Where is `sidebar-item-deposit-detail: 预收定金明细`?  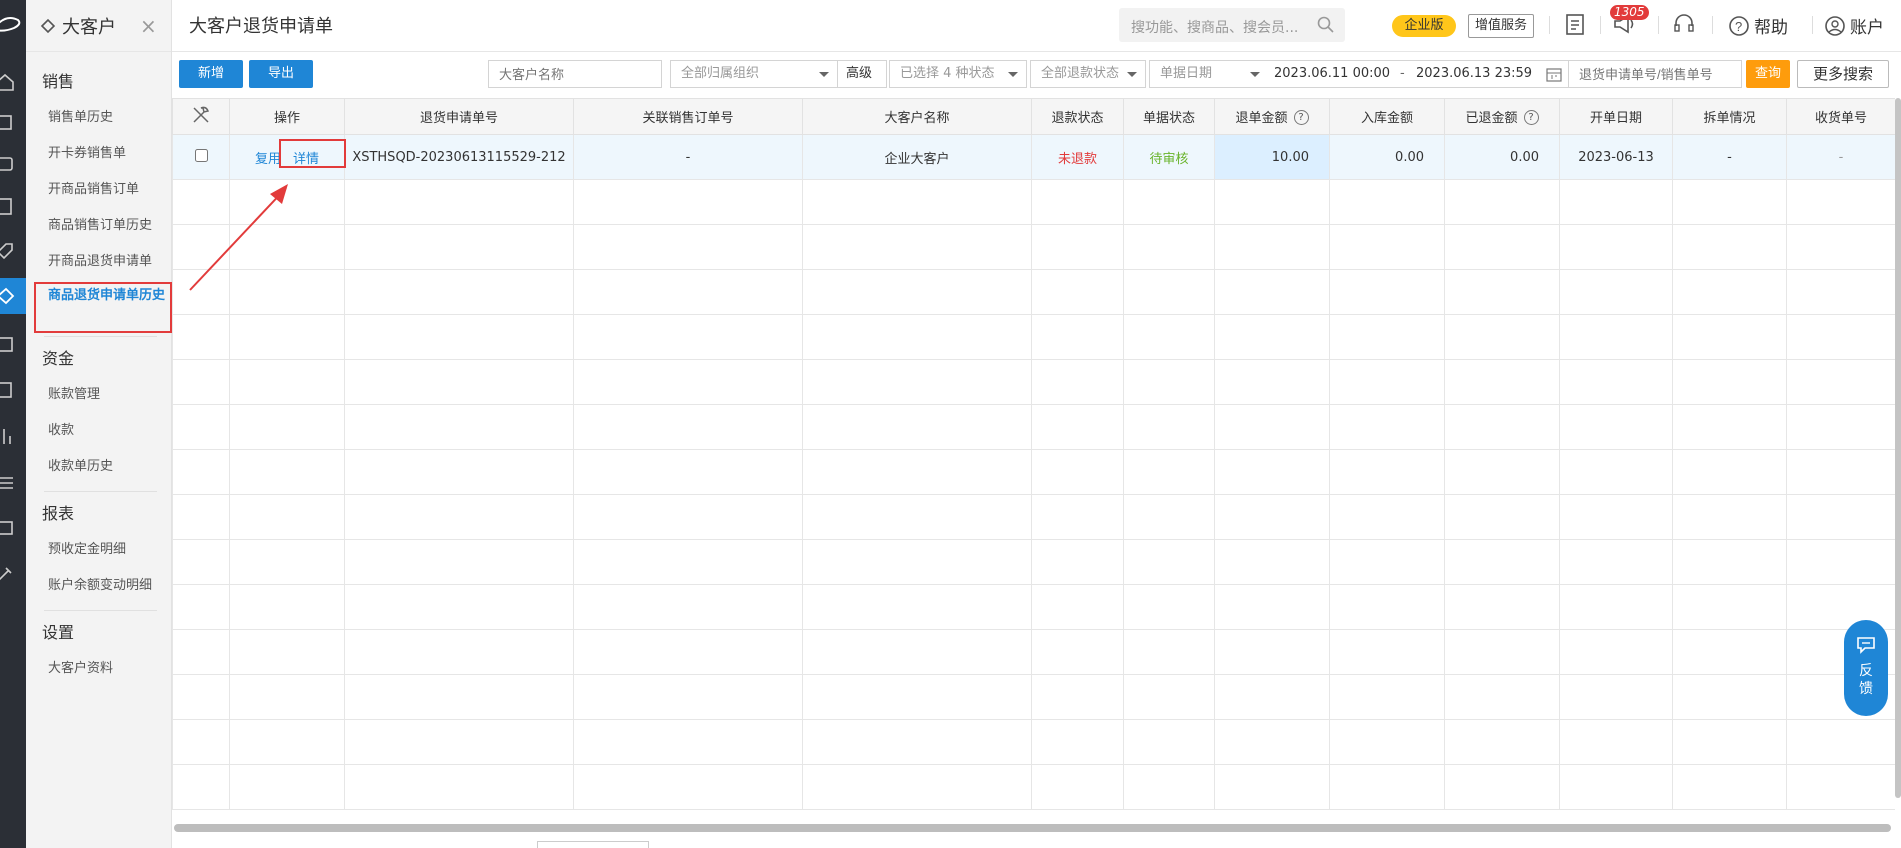
sidebar-item-deposit-detail: 预收定金明细 is located at coordinates (98, 550).